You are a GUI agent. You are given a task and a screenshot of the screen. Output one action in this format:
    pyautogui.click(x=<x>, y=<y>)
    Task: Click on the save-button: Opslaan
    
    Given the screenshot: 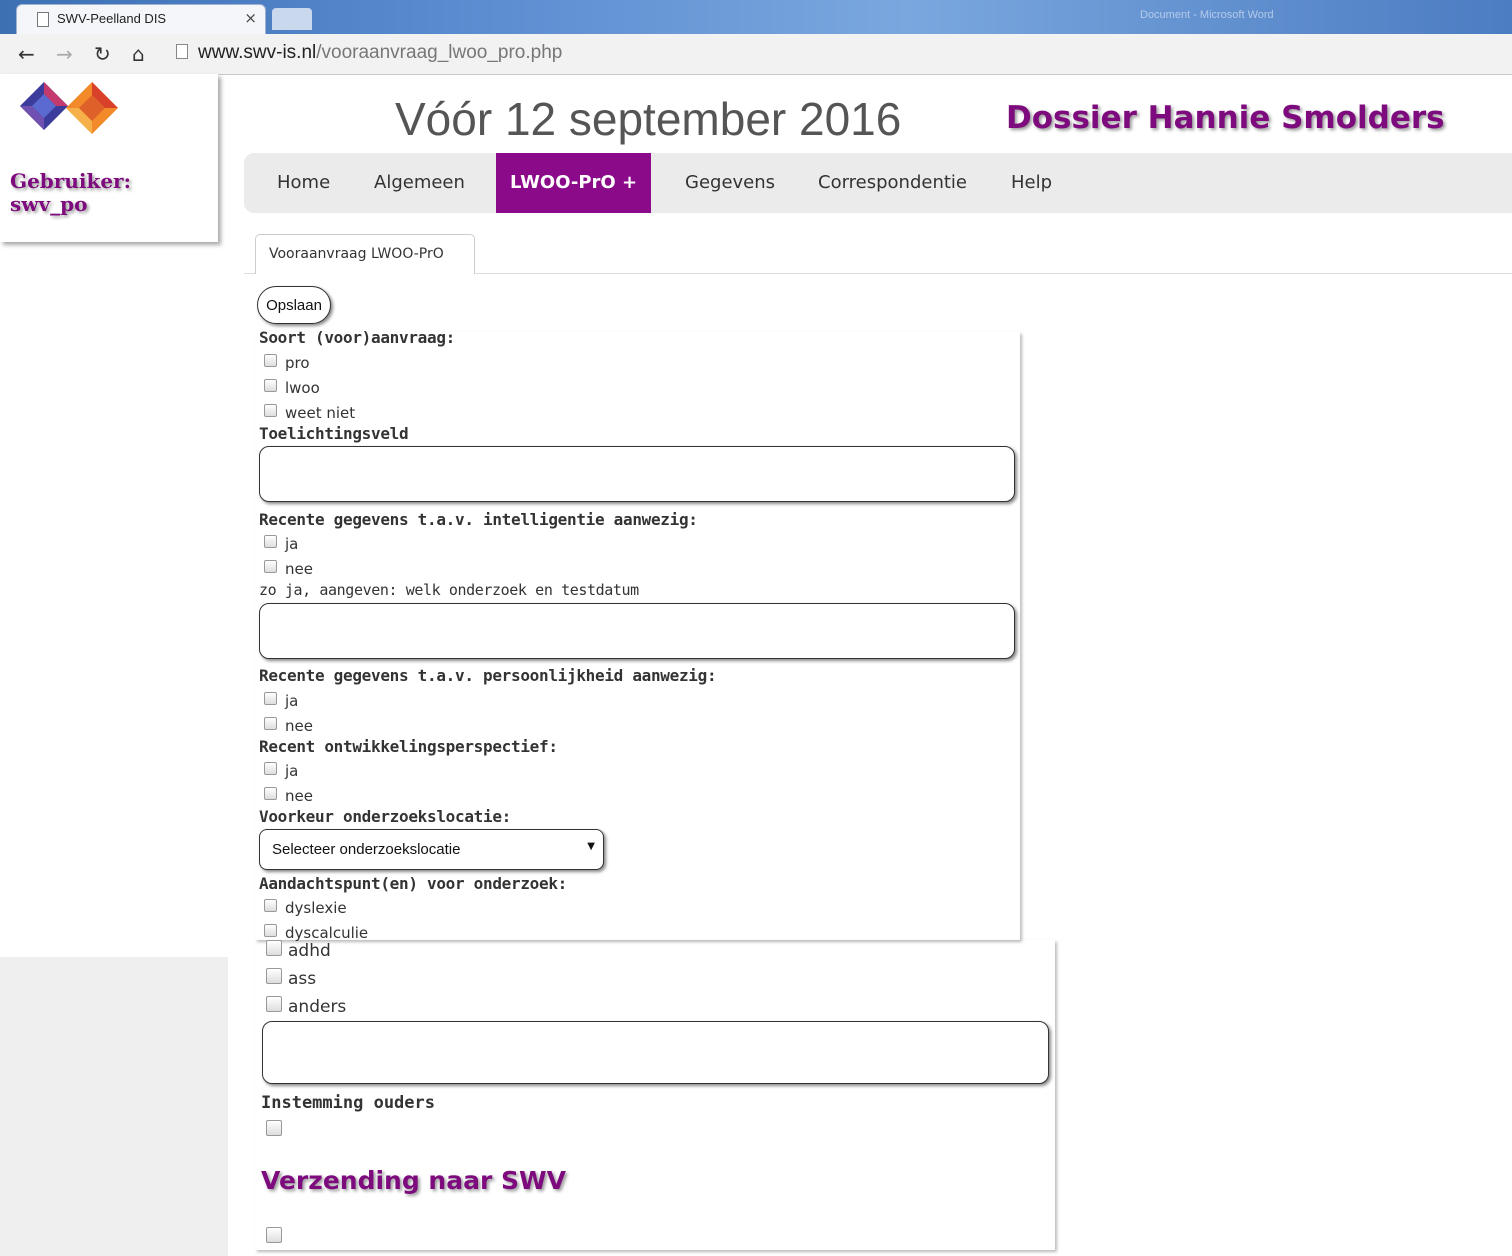 What is the action you would take?
    pyautogui.click(x=294, y=305)
    